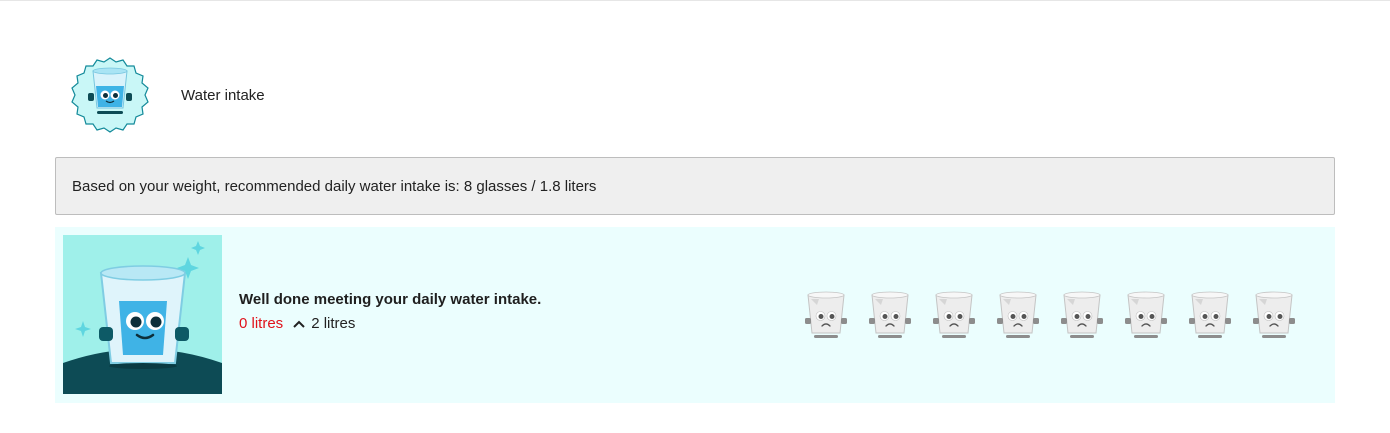 The width and height of the screenshot is (1390, 433). Describe the element at coordinates (142, 314) in the screenshot. I see `happy-water-glass-icon` at that location.